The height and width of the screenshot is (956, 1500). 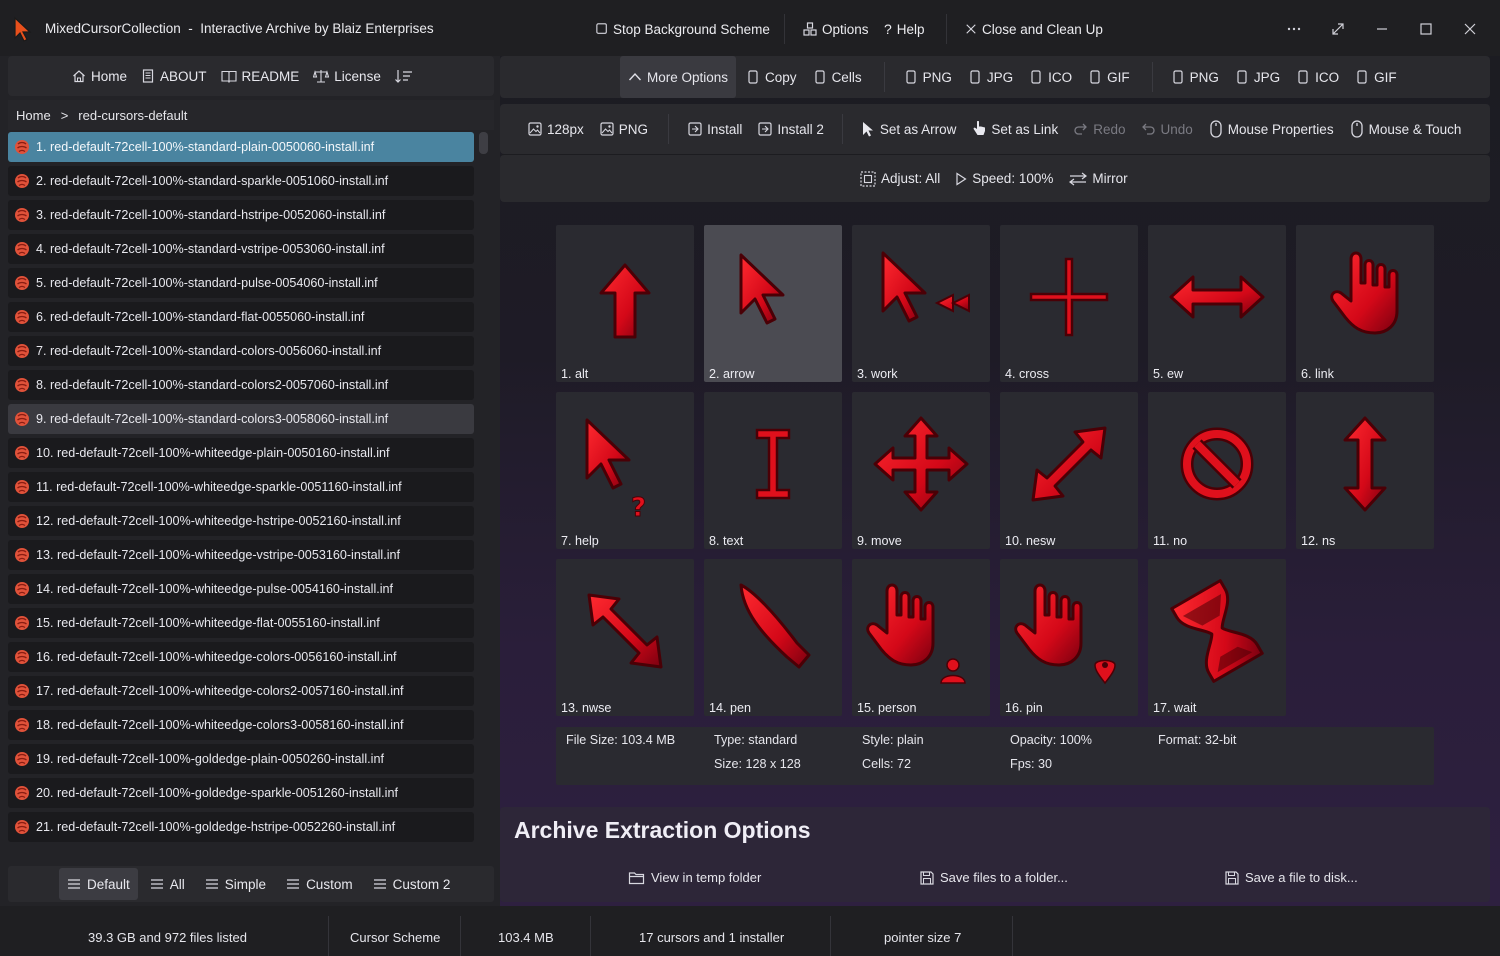 I want to click on cursor-cell-label: 13. nwse, so click(x=586, y=708).